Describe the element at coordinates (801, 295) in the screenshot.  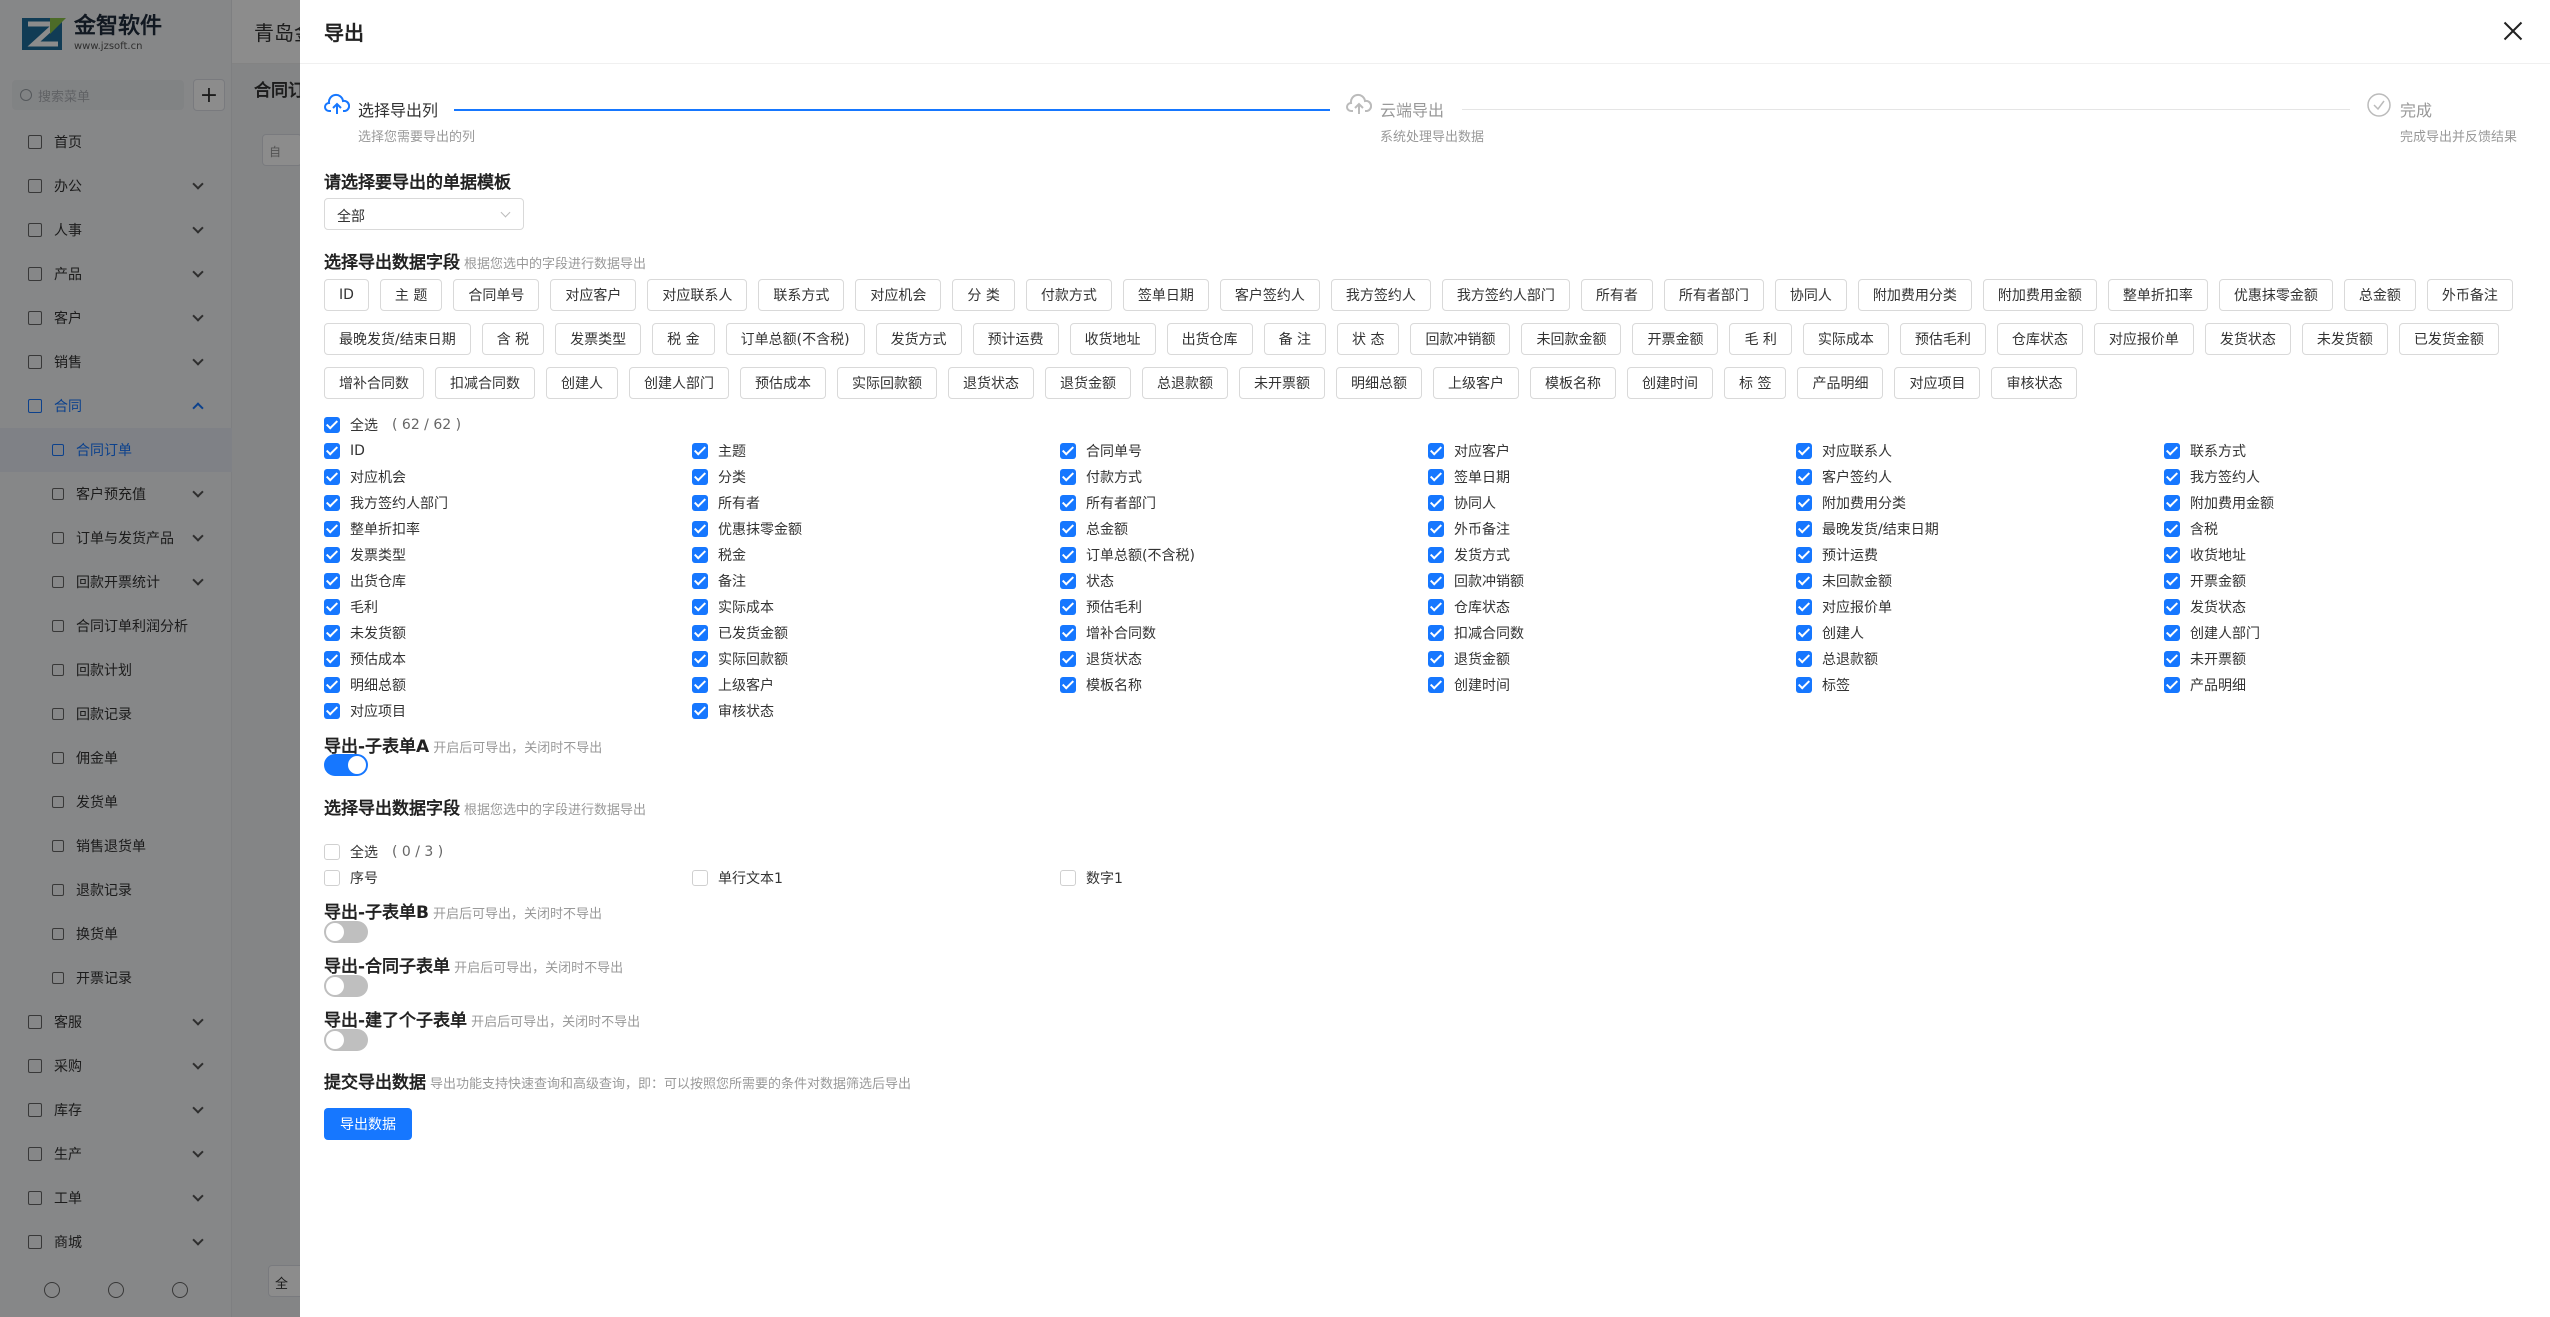
I see `field-tag: 联系方式` at that location.